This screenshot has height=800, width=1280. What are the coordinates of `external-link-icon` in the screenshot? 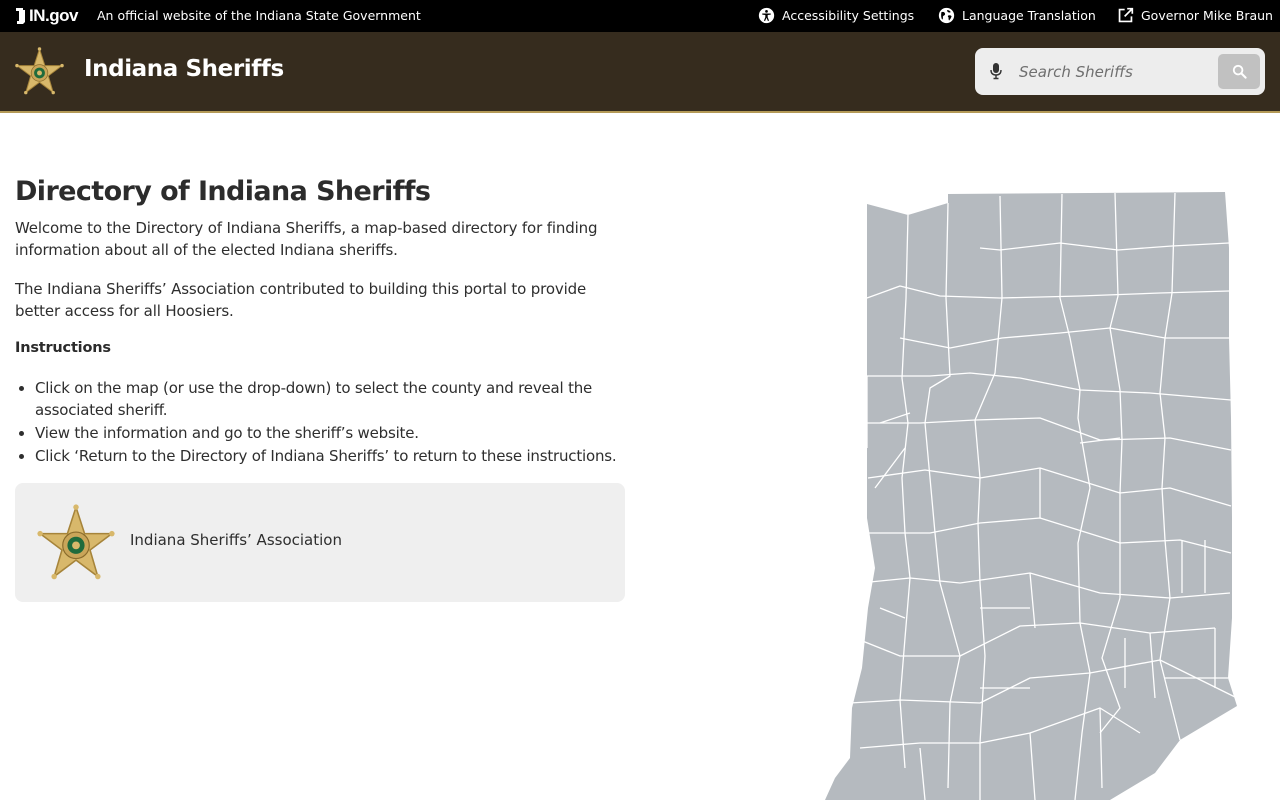 It's located at (1126, 15).